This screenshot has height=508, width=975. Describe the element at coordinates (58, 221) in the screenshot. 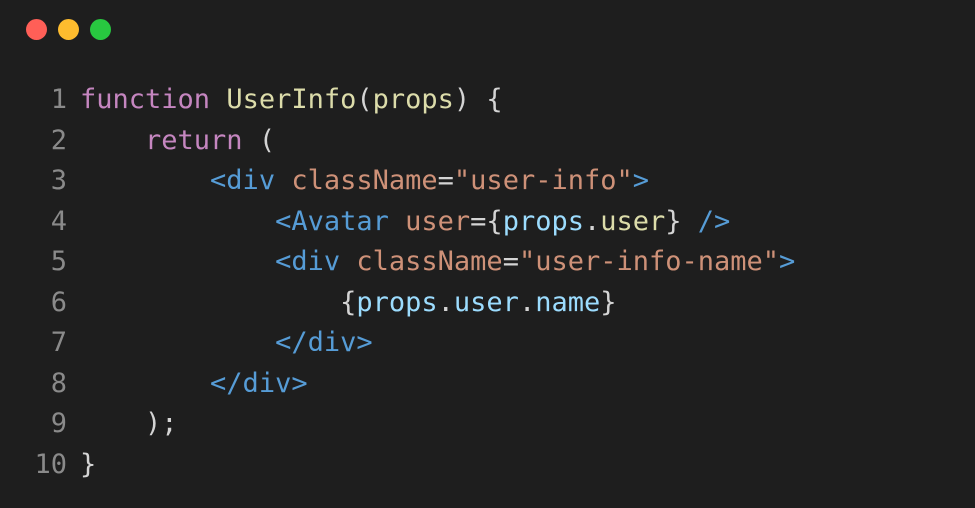

I see `line-number: 4` at that location.